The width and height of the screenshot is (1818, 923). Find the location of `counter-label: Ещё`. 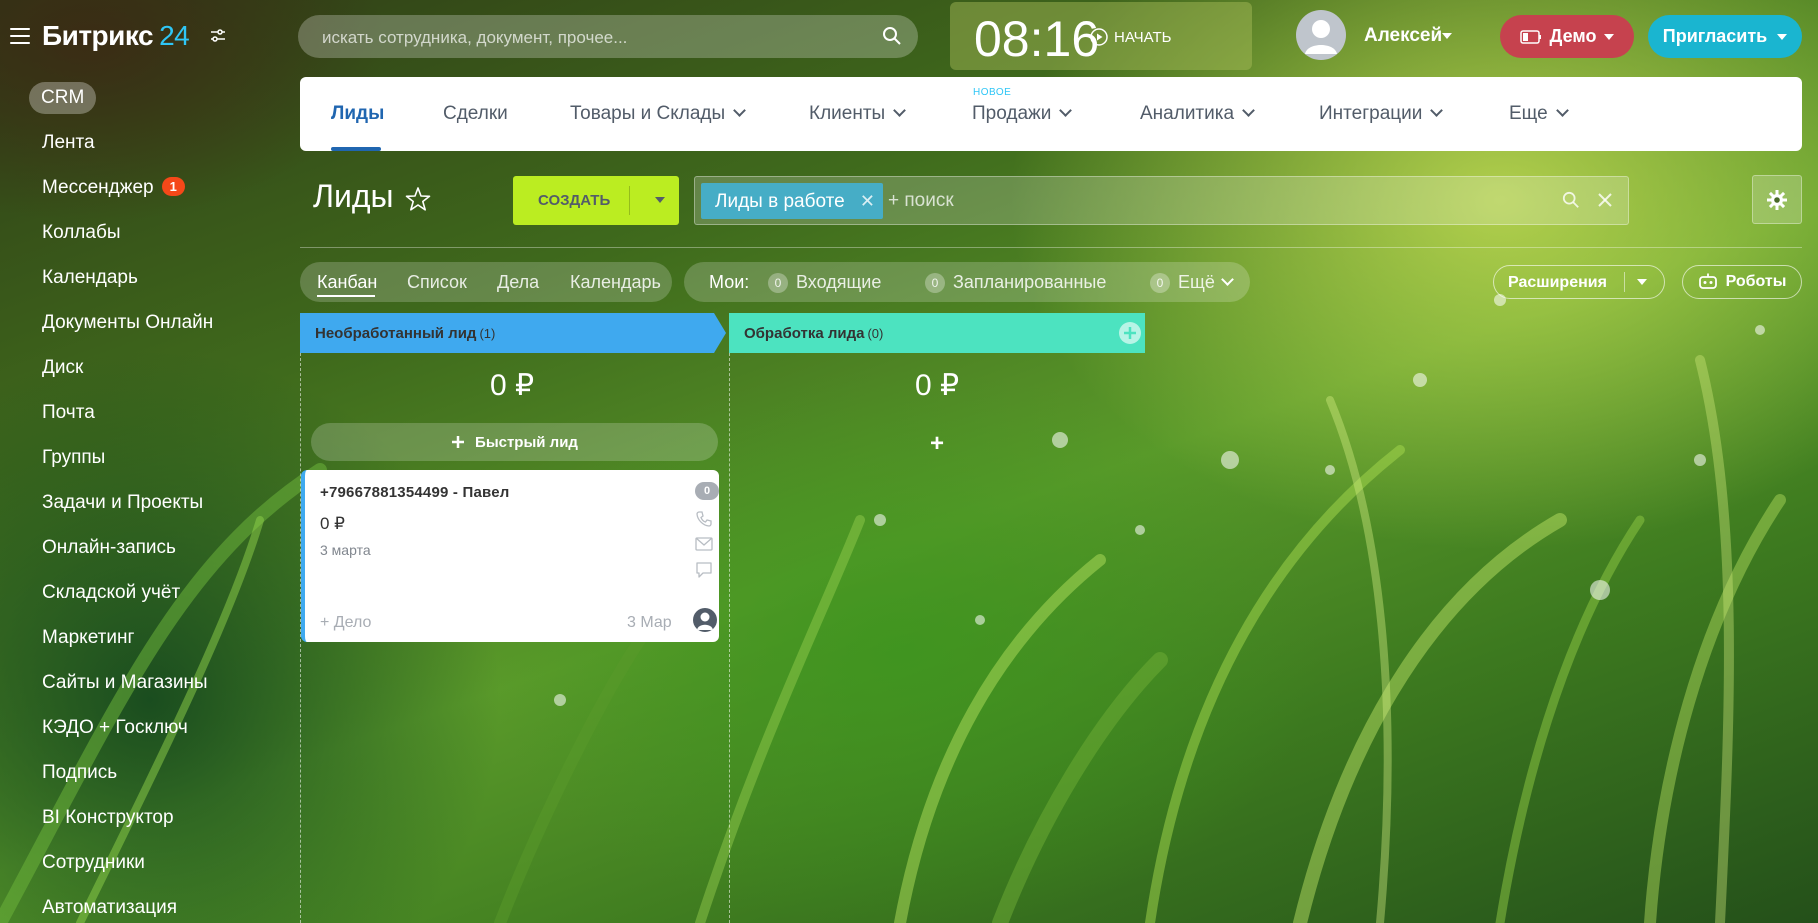

counter-label: Ещё is located at coordinates (1196, 282).